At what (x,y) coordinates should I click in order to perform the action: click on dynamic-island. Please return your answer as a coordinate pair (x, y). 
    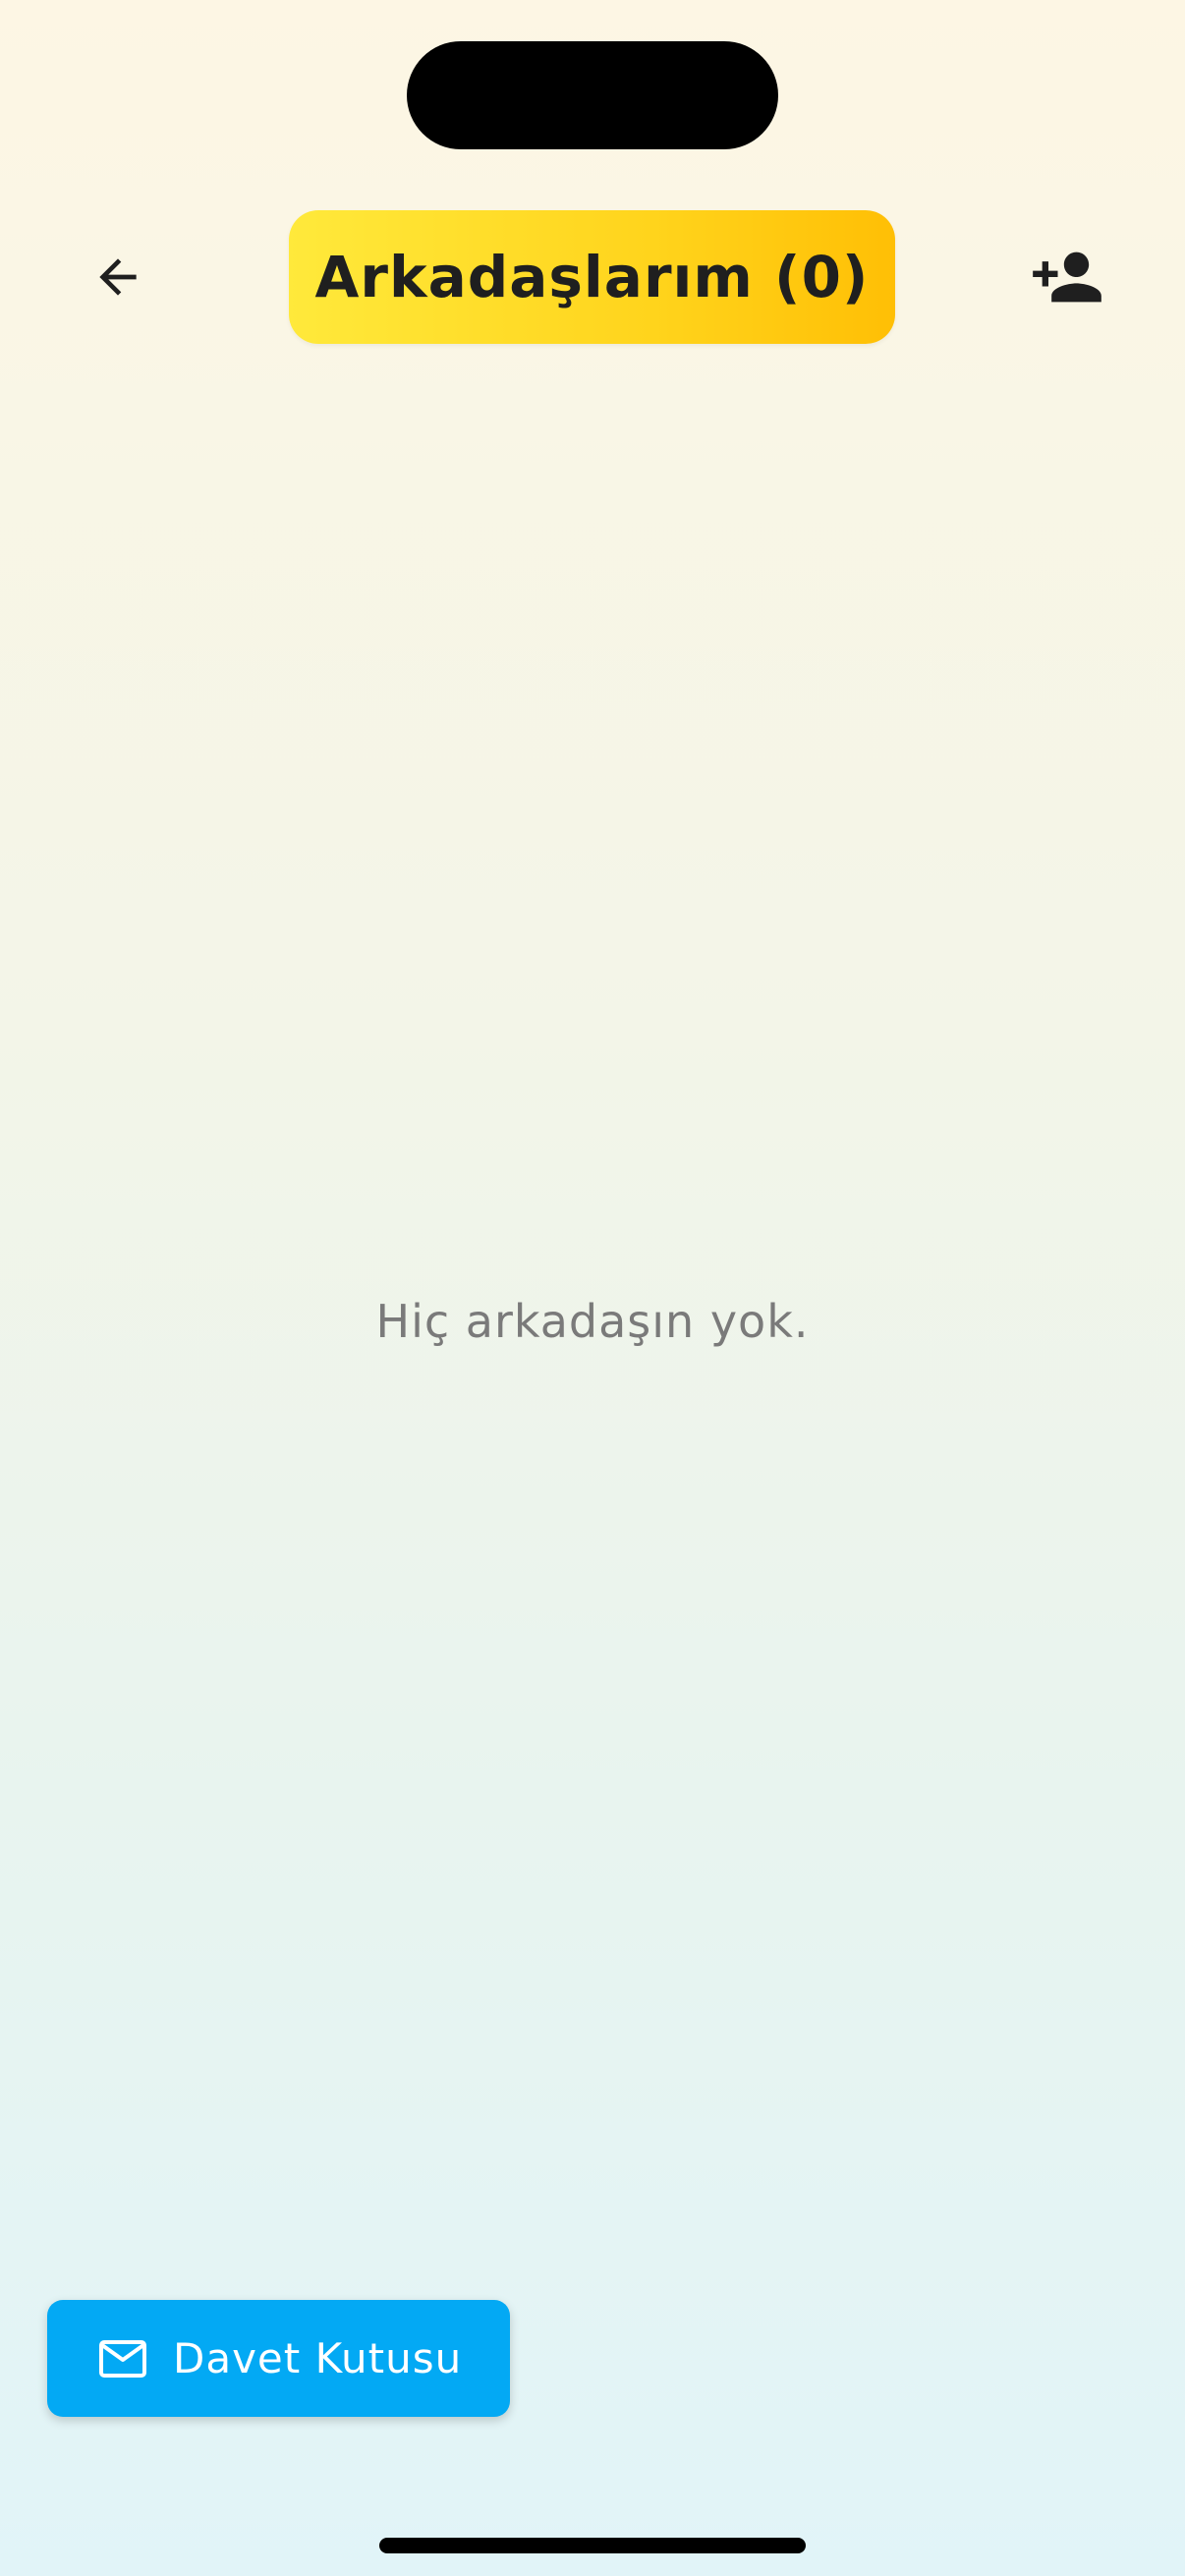
    Looking at the image, I should click on (592, 95).